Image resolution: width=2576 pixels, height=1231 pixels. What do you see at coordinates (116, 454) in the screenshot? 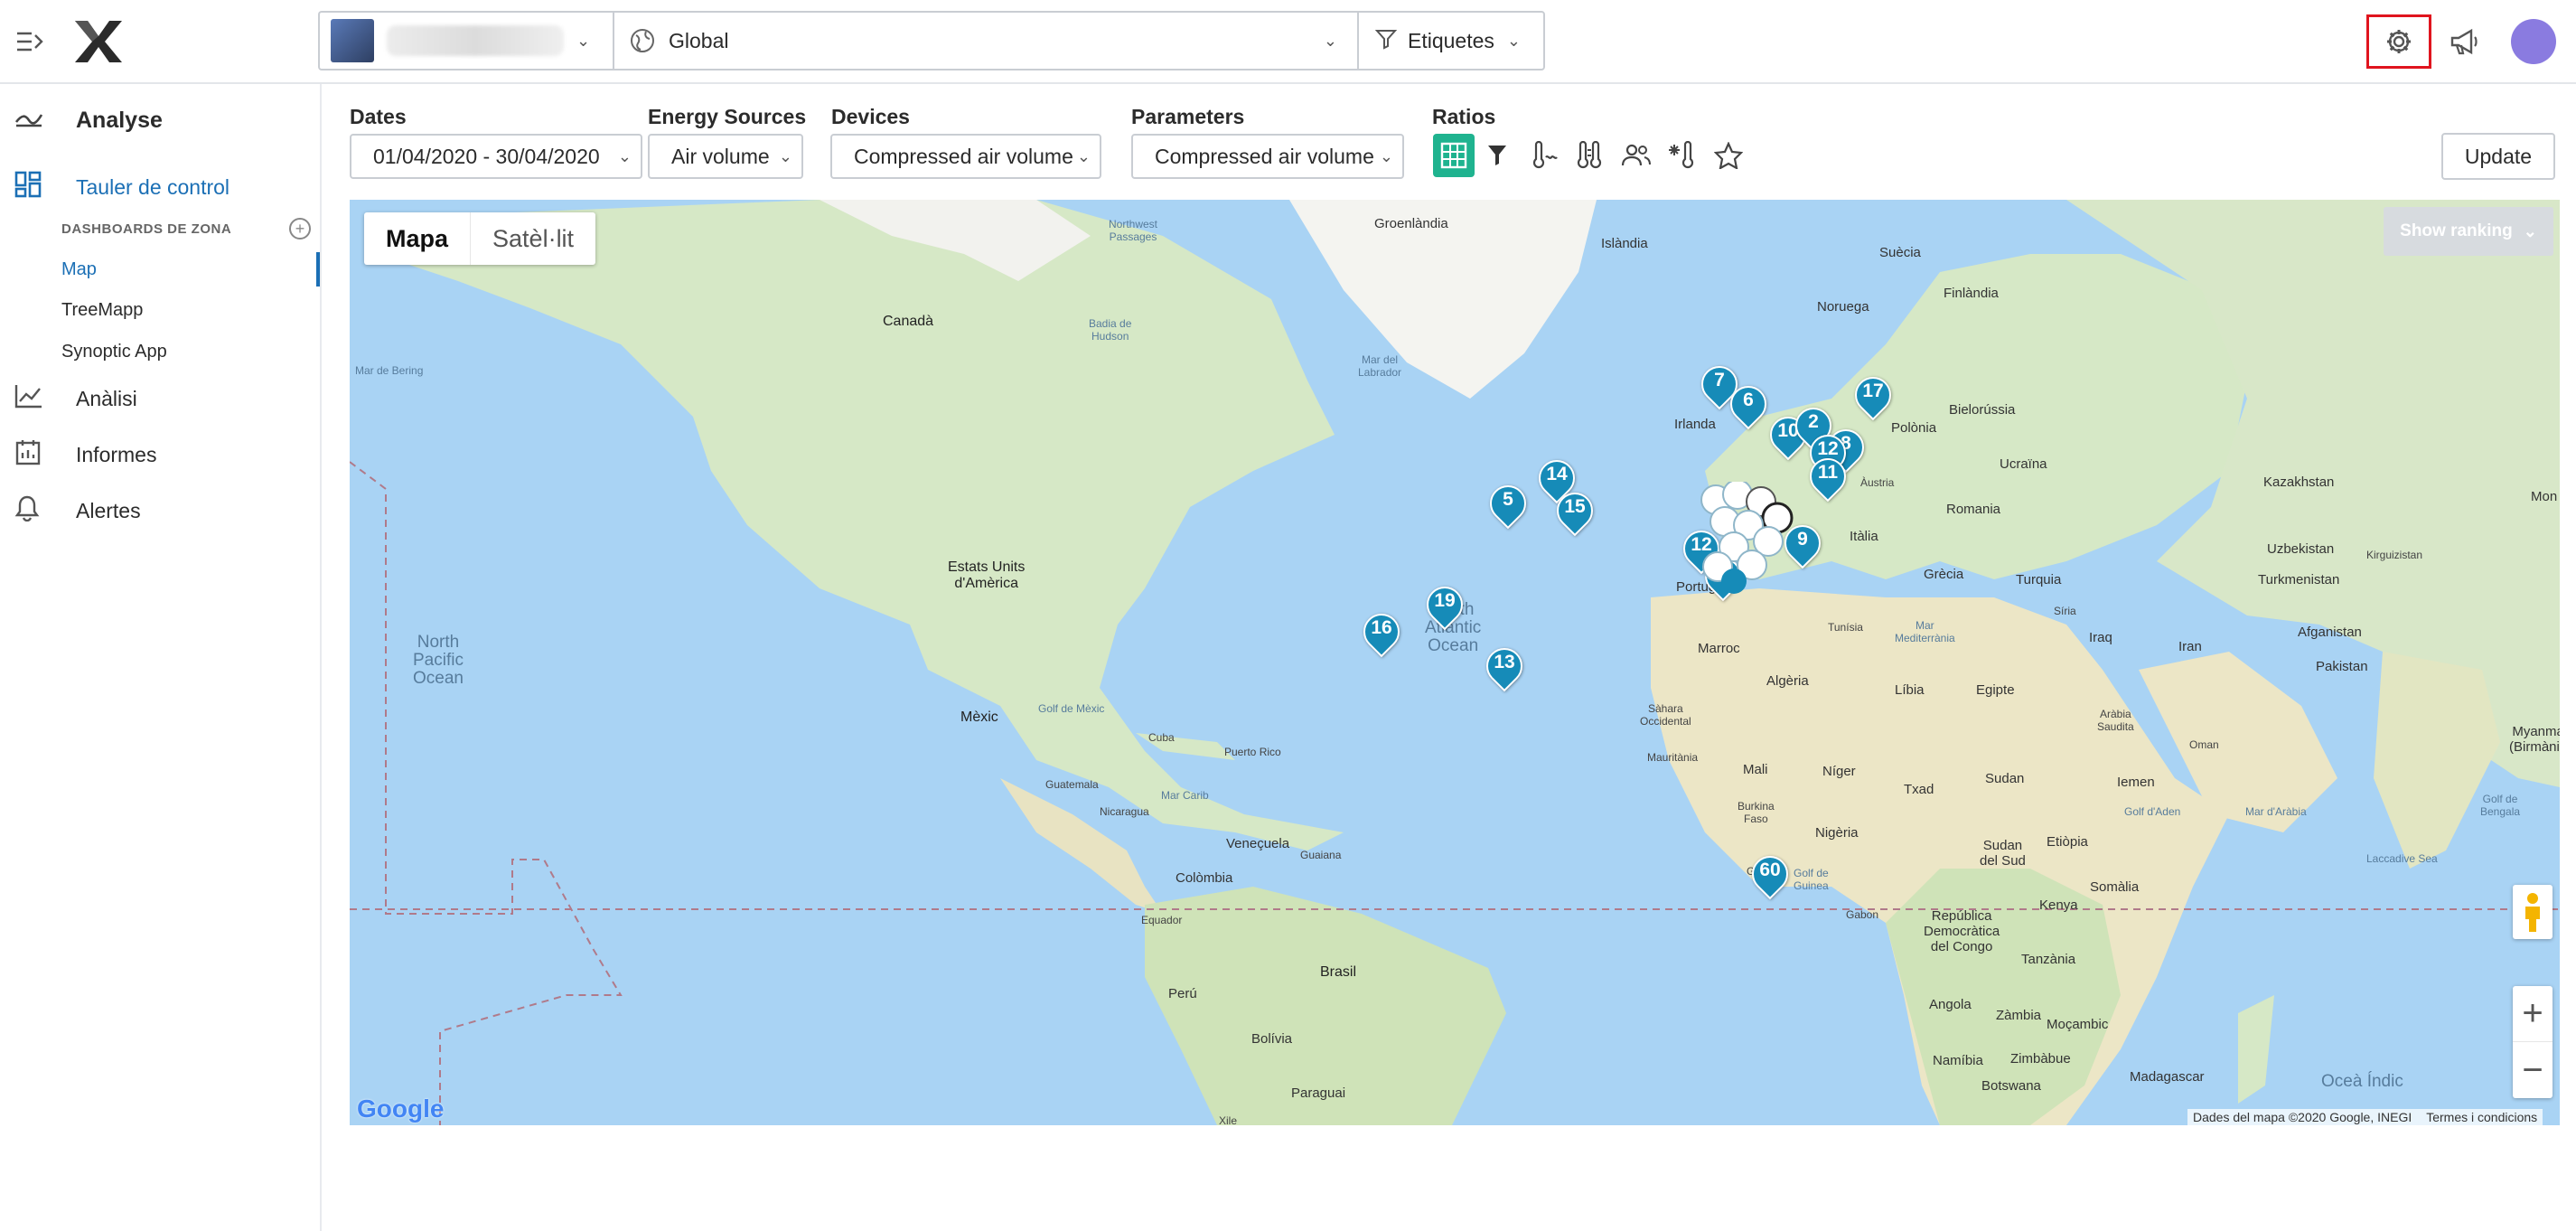
I see `informes-label: Informes` at bounding box center [116, 454].